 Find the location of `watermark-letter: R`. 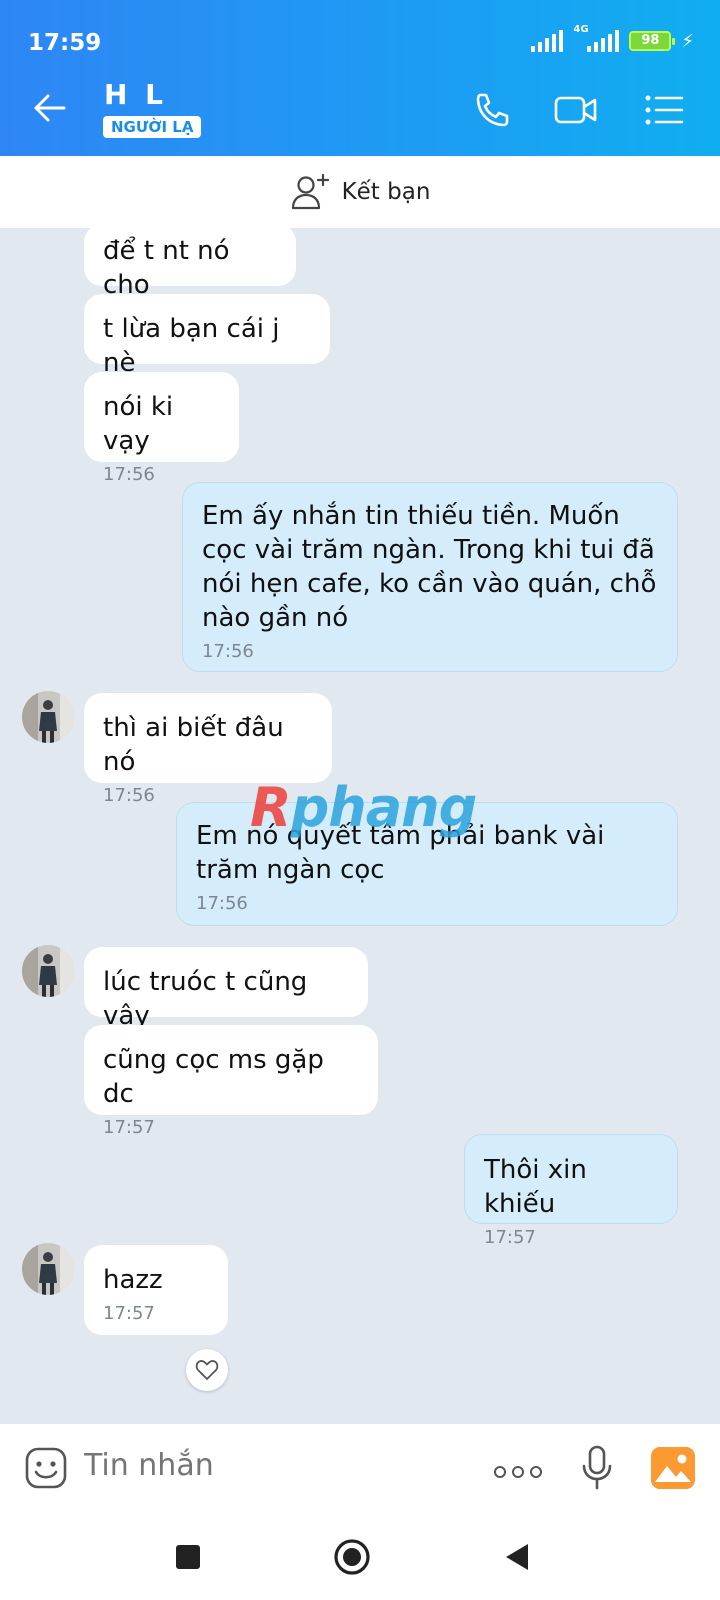

watermark-letter: R is located at coordinates (271, 807).